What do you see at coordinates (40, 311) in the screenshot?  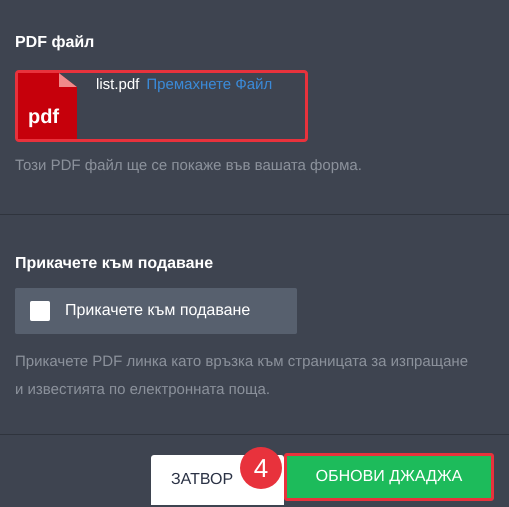 I see `checkbox` at bounding box center [40, 311].